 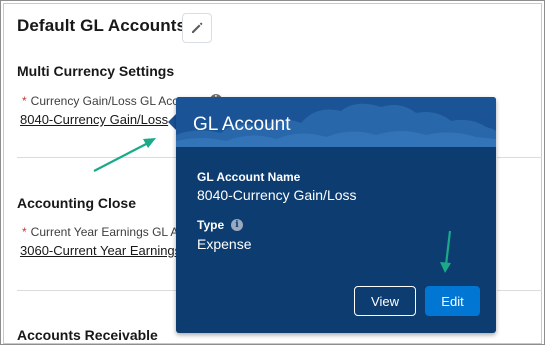 What do you see at coordinates (77, 203) in the screenshot?
I see `section-title-accounting-close: Accounting Close` at bounding box center [77, 203].